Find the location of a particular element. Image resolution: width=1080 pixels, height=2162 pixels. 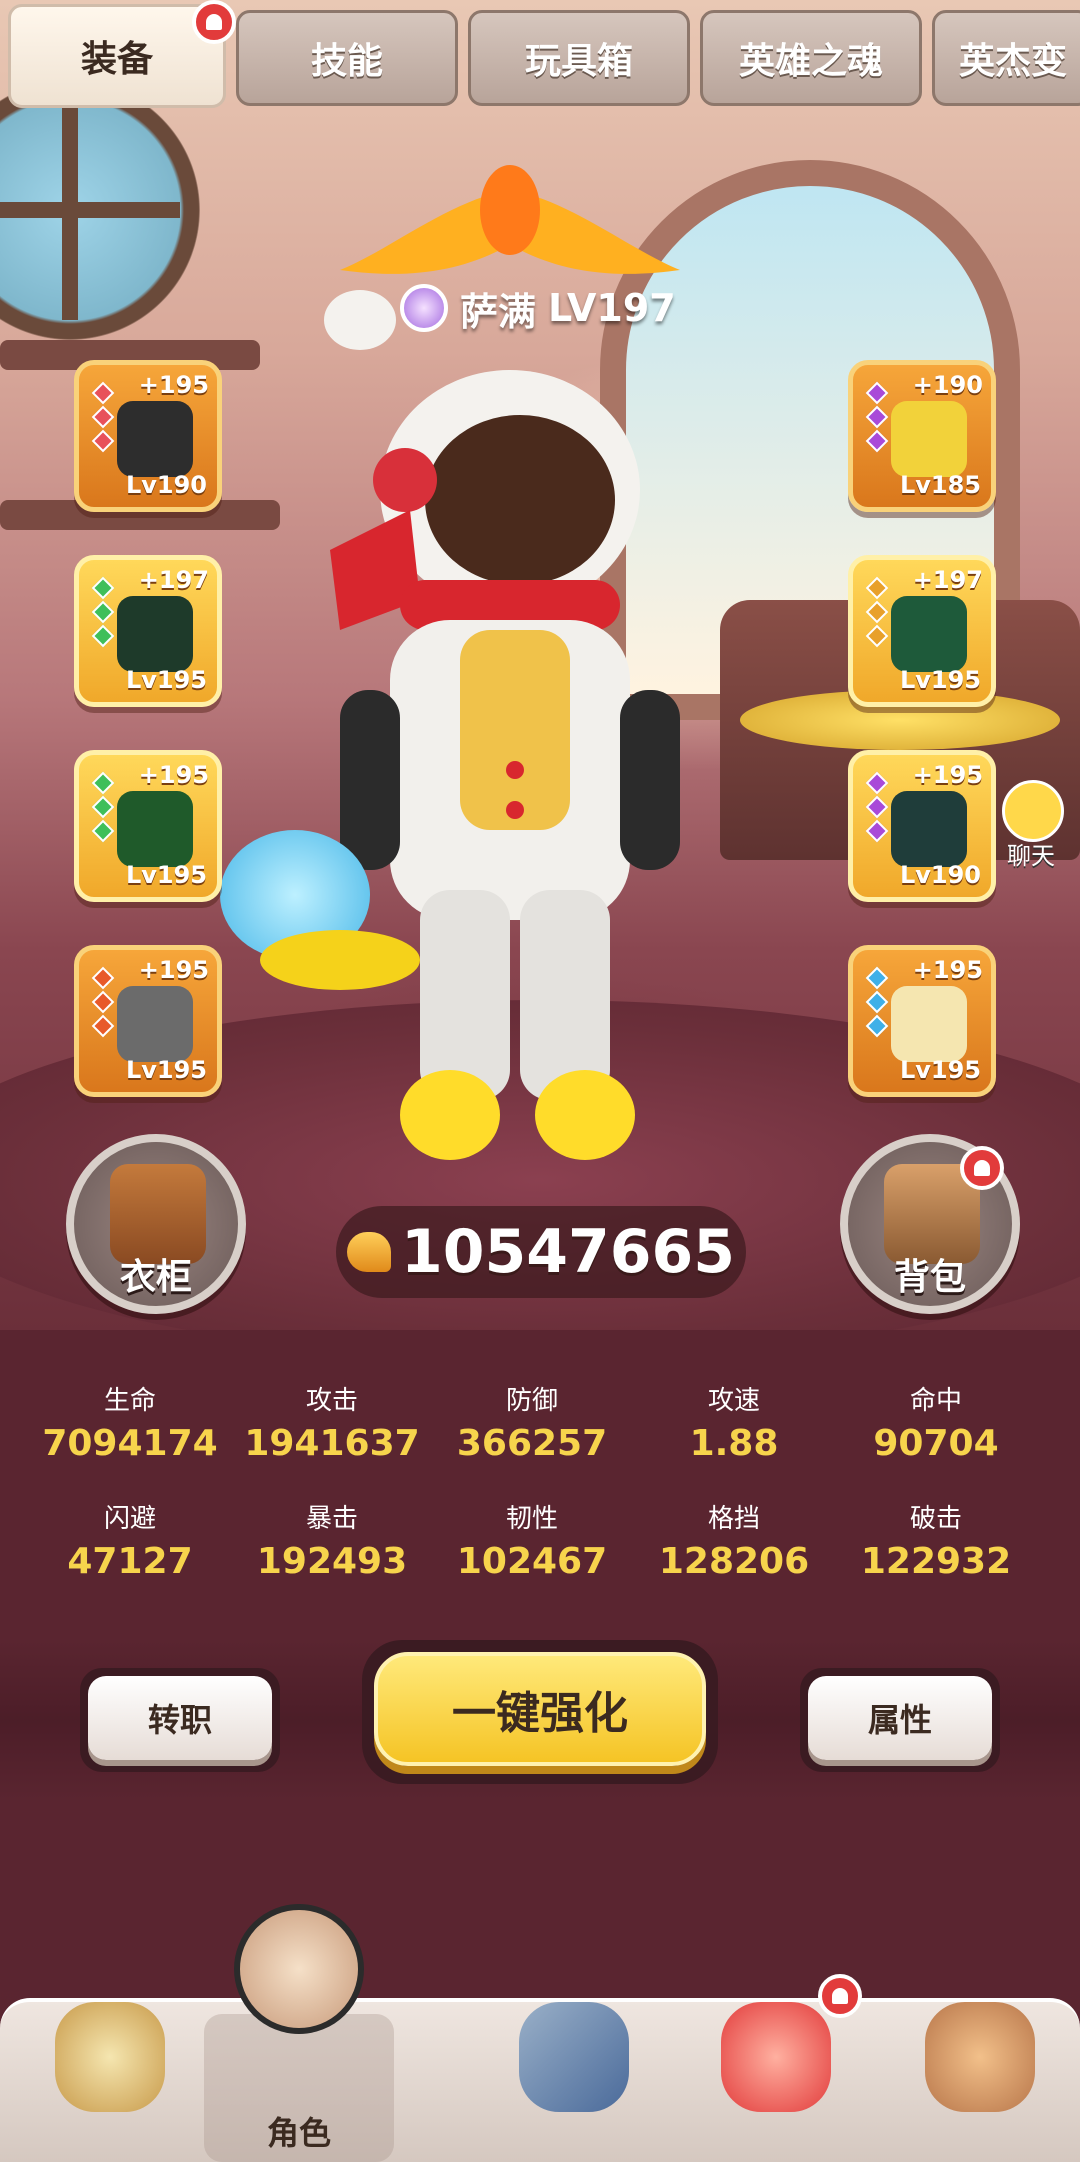

nav-character: 角色 is located at coordinates (299, 2033).